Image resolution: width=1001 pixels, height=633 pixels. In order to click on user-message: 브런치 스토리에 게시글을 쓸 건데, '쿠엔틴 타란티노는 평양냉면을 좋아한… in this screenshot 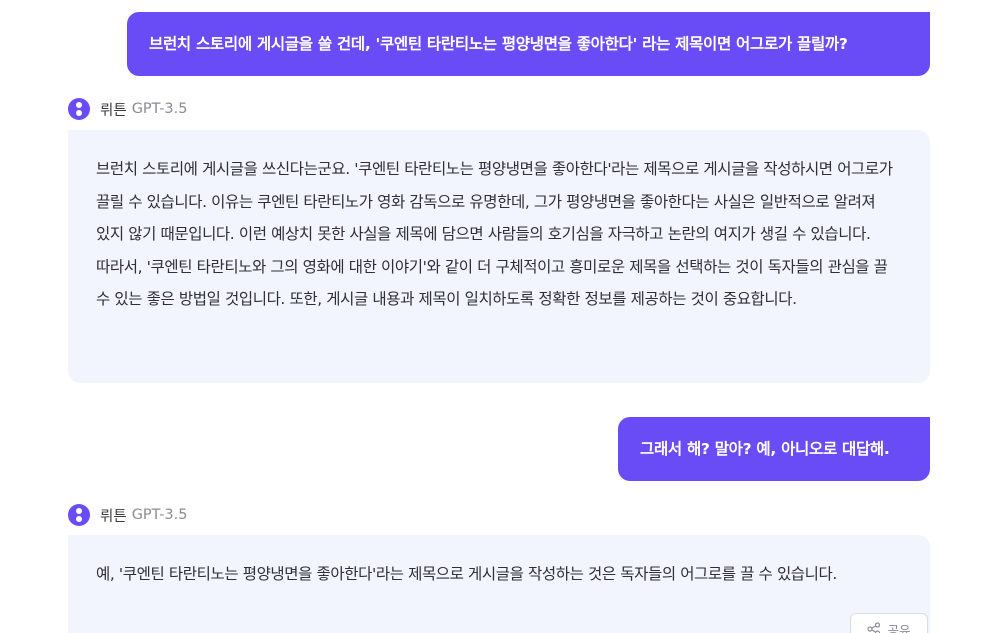, I will do `click(528, 44)`.